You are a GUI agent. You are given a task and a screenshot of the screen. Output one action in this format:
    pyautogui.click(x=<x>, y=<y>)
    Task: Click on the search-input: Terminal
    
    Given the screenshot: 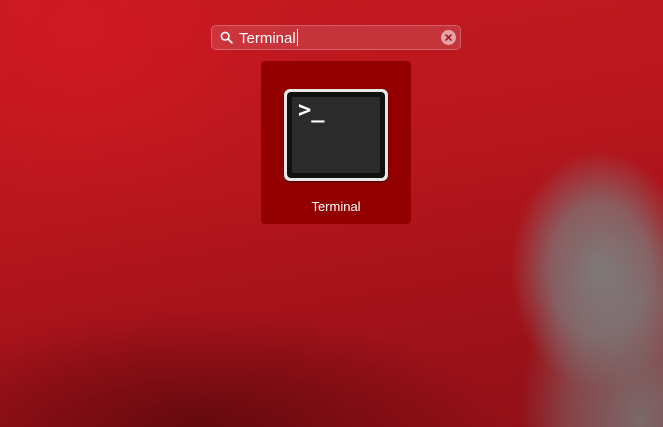 What is the action you would take?
    pyautogui.click(x=268, y=38)
    